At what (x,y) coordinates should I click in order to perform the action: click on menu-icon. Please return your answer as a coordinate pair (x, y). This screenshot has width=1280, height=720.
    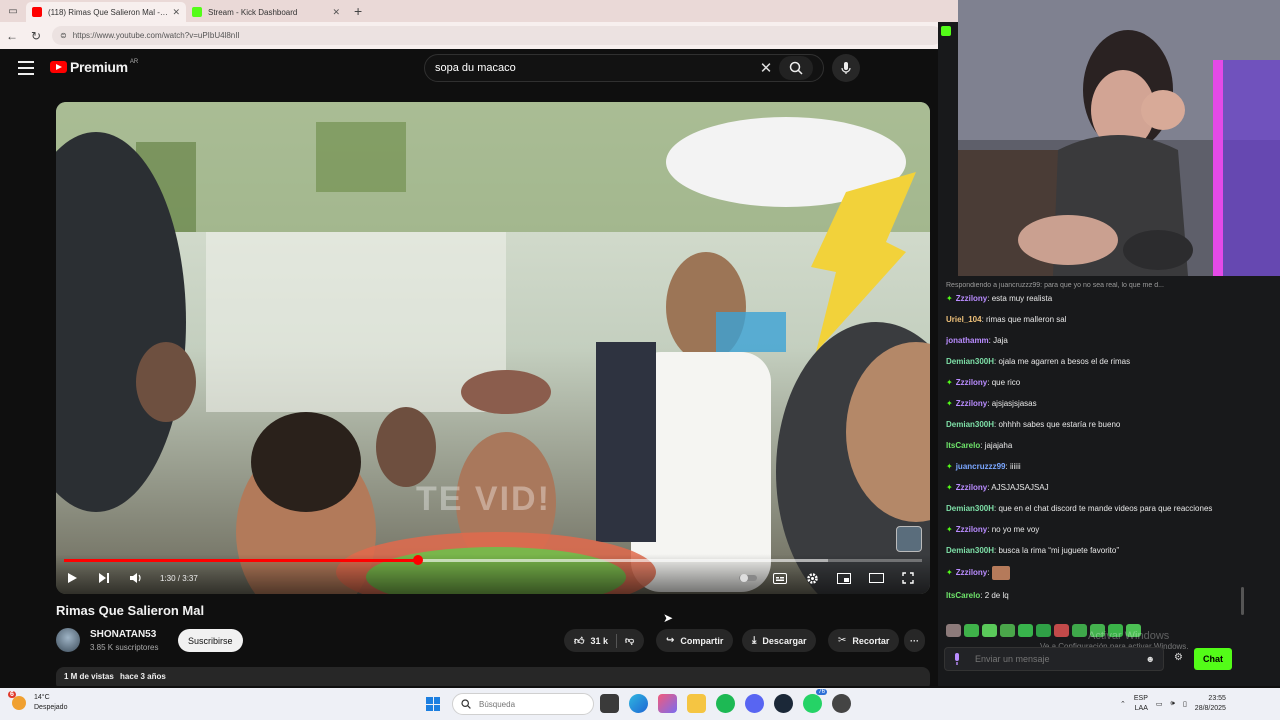
    Looking at the image, I should click on (26, 68).